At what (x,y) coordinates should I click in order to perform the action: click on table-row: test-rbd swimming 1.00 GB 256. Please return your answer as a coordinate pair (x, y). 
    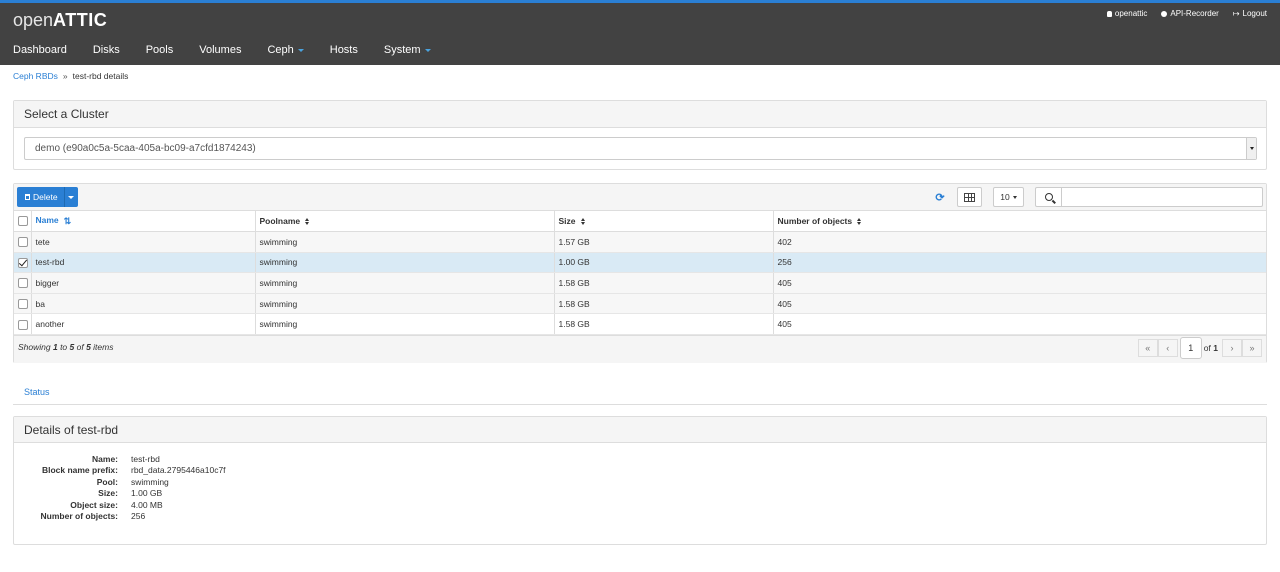
    Looking at the image, I should click on (640, 263).